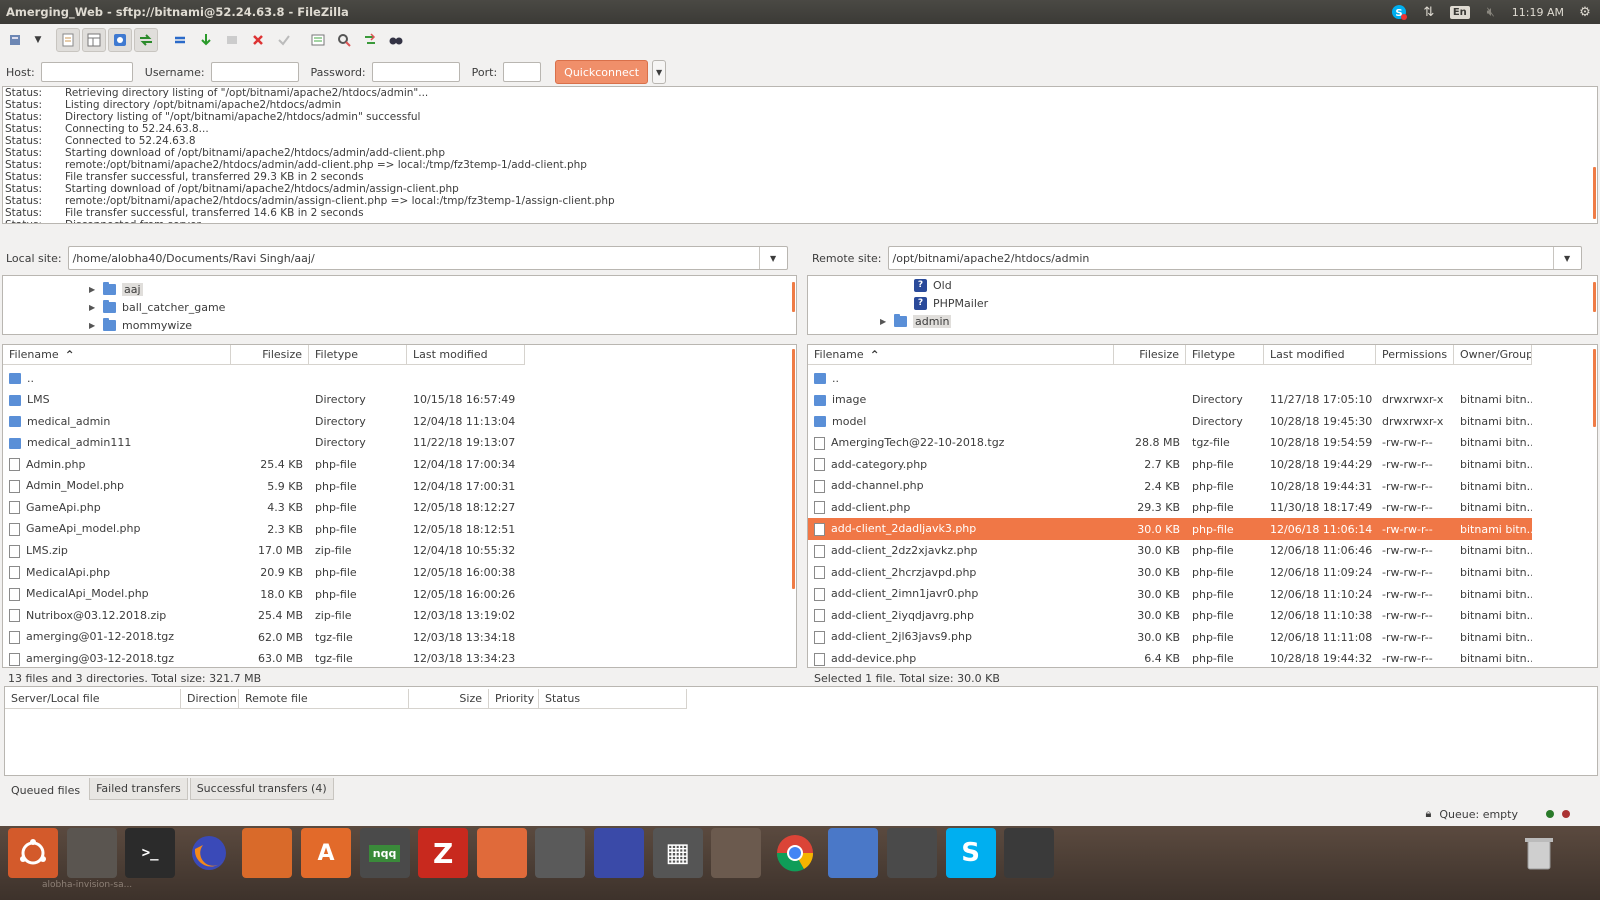 This screenshot has width=1600, height=900. I want to click on queue-column-header: Server/Local file, so click(93, 698).